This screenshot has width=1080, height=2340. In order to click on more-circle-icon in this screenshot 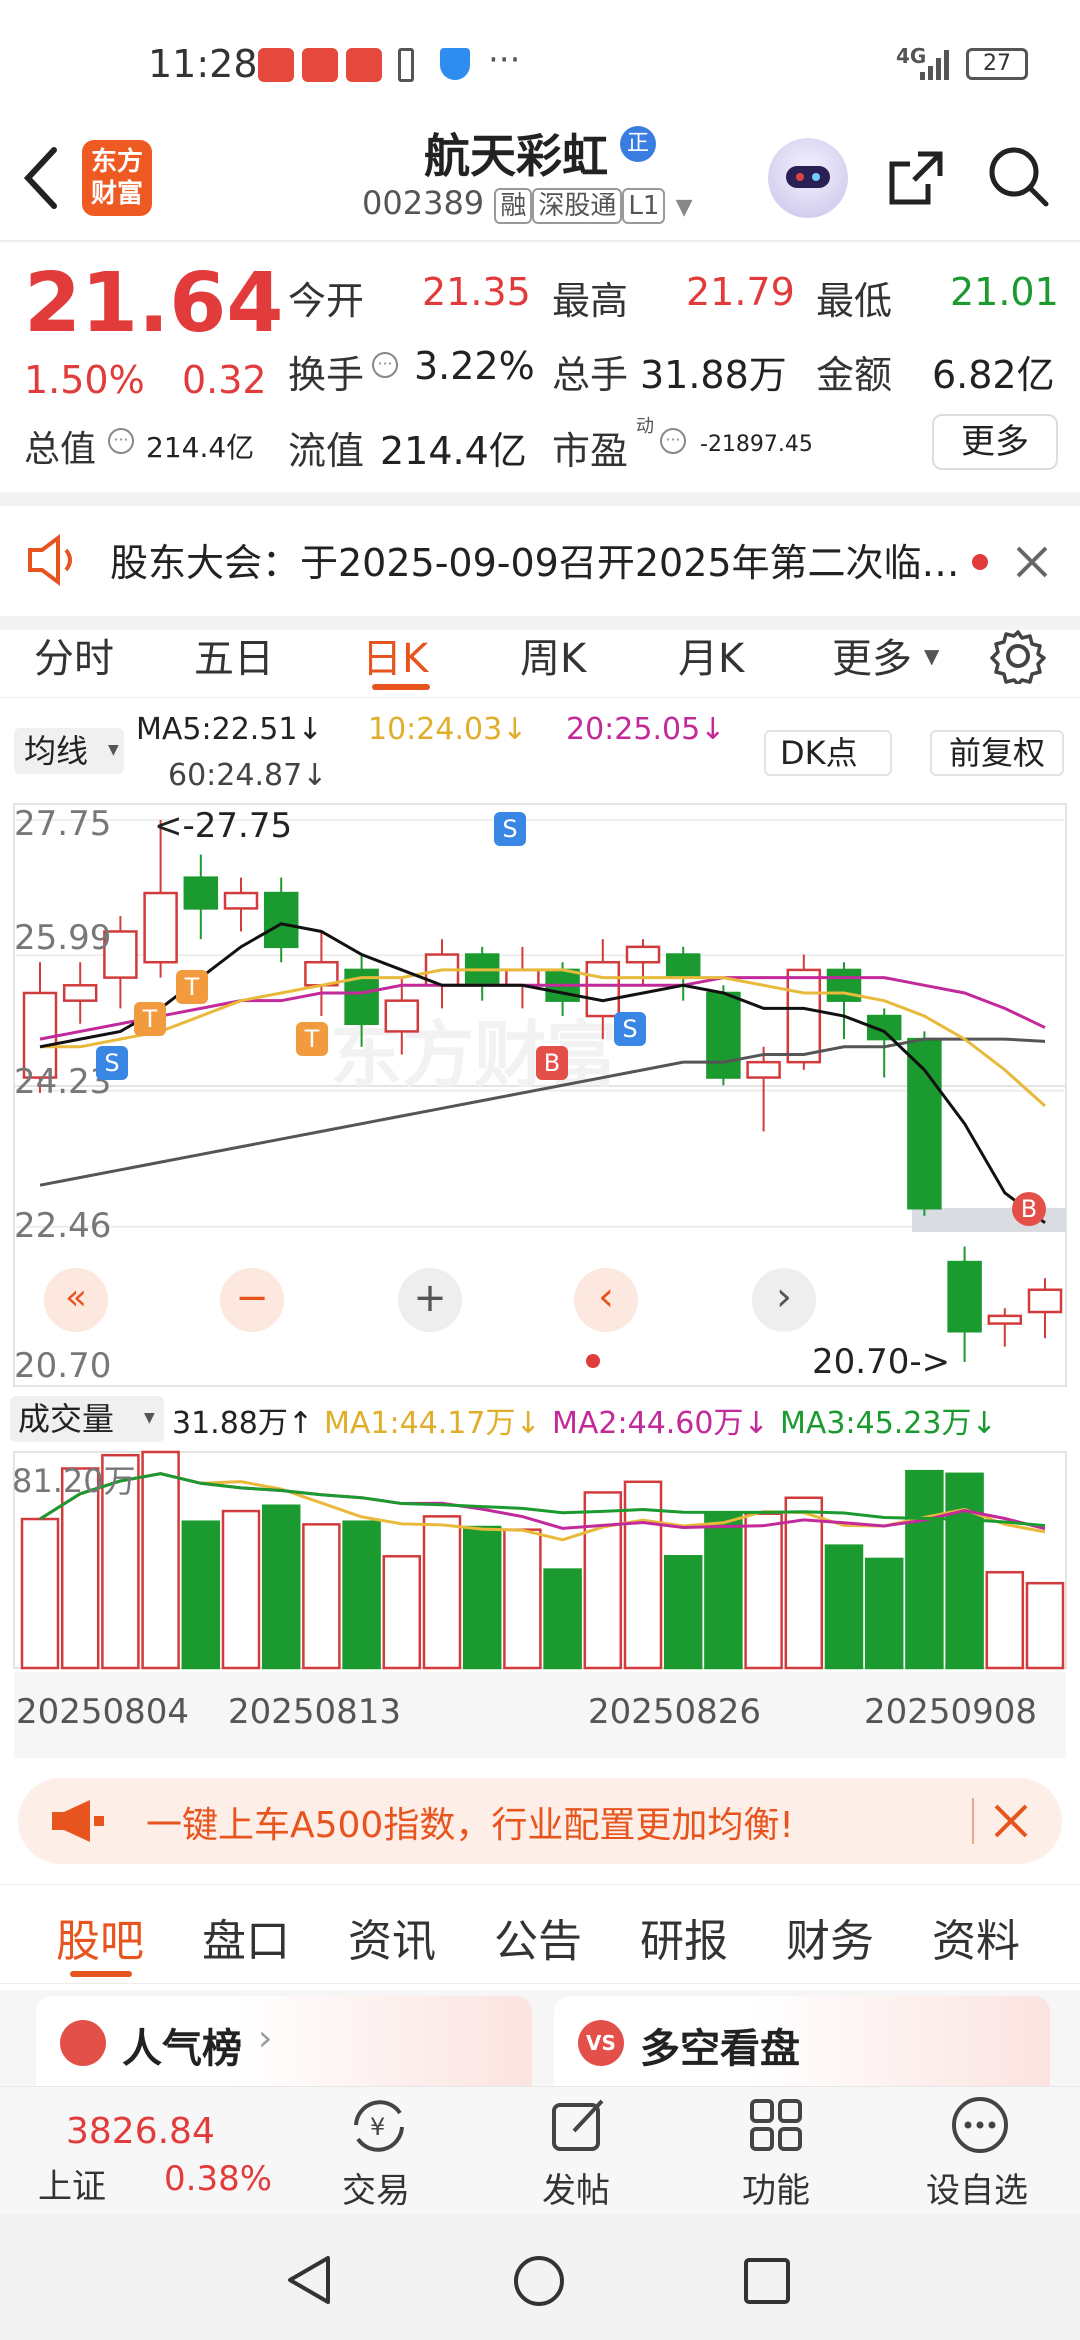, I will do `click(980, 2125)`.